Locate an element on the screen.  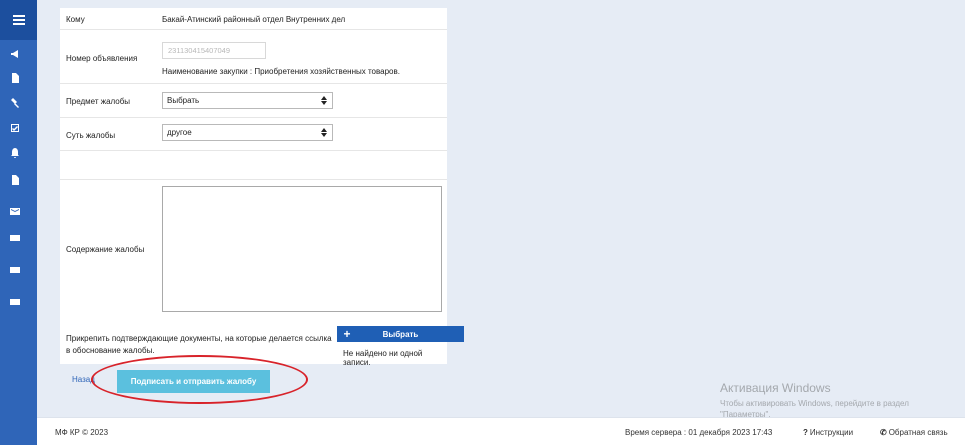
choose-file-label: Выбрать is located at coordinates (400, 334).